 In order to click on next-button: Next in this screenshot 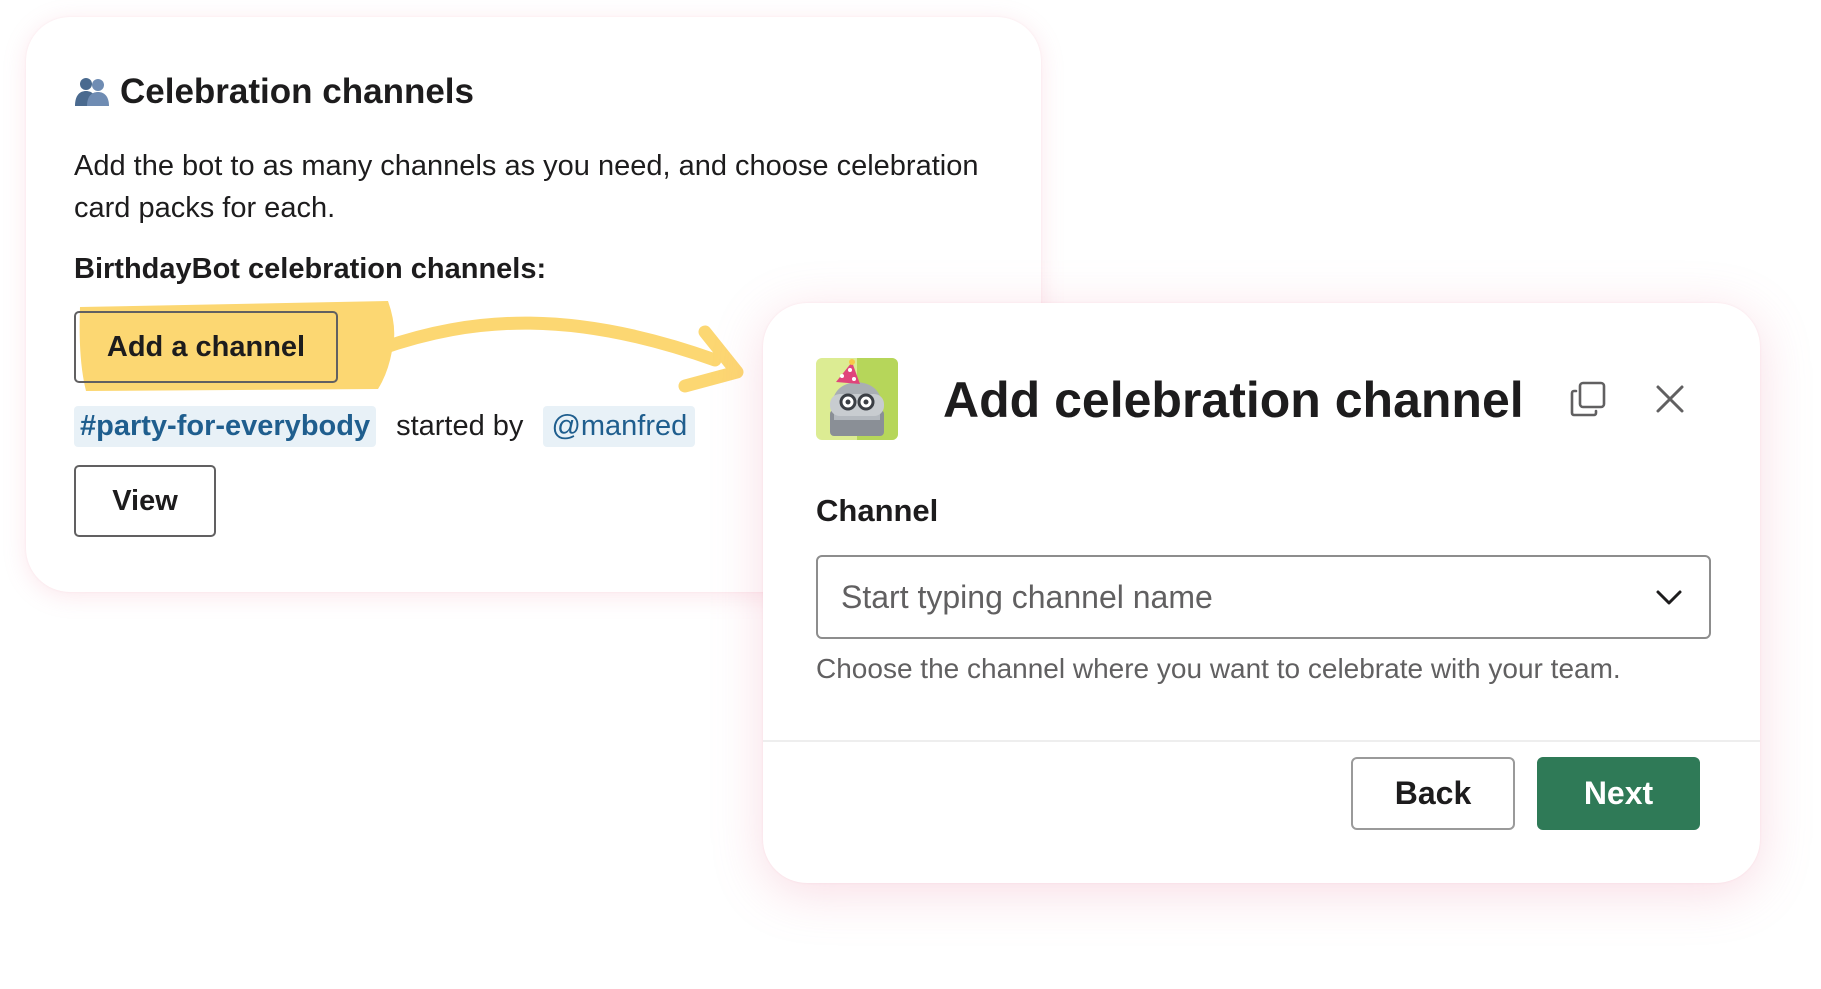, I will do `click(1618, 793)`.